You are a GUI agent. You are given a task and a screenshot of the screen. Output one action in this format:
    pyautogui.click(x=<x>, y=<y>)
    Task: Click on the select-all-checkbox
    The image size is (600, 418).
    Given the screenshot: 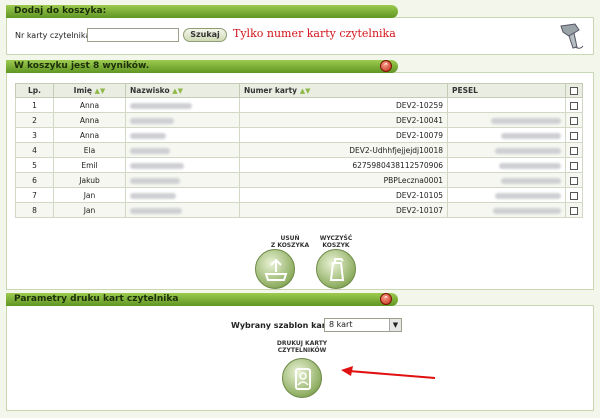 What is the action you would take?
    pyautogui.click(x=574, y=91)
    